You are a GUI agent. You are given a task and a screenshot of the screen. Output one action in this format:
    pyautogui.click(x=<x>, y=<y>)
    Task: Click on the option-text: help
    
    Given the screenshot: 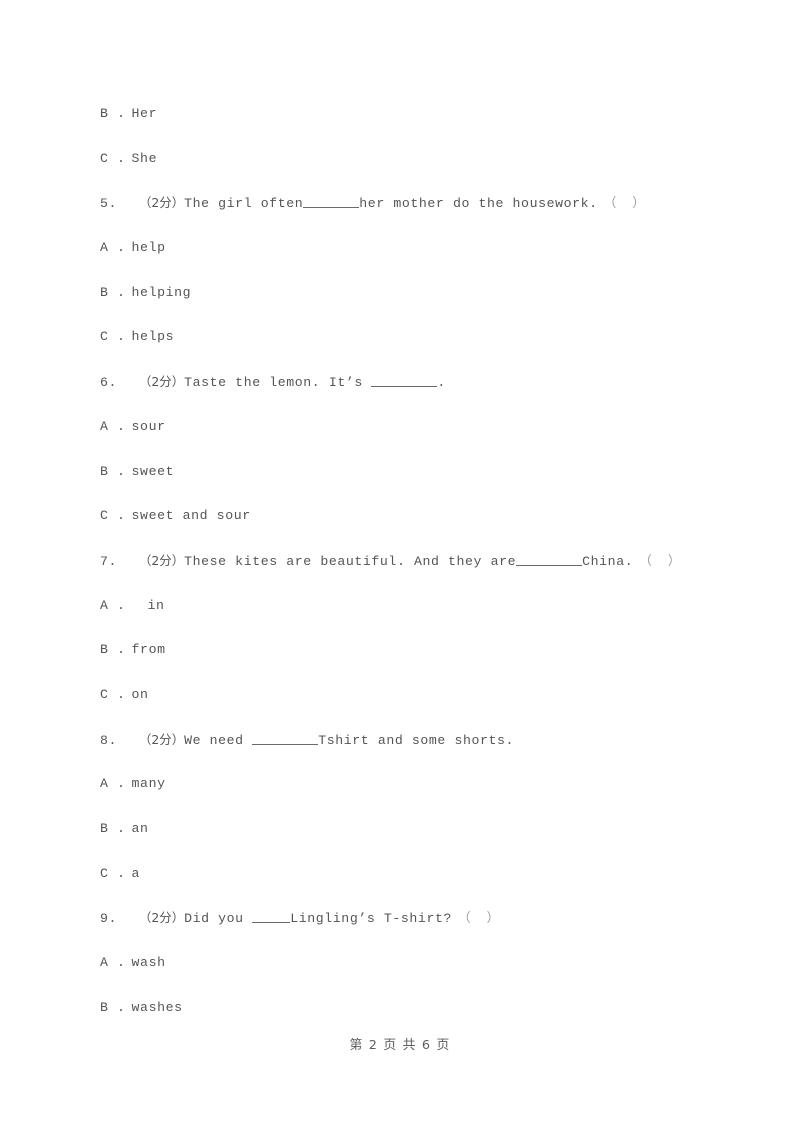 What is the action you would take?
    pyautogui.click(x=149, y=247)
    